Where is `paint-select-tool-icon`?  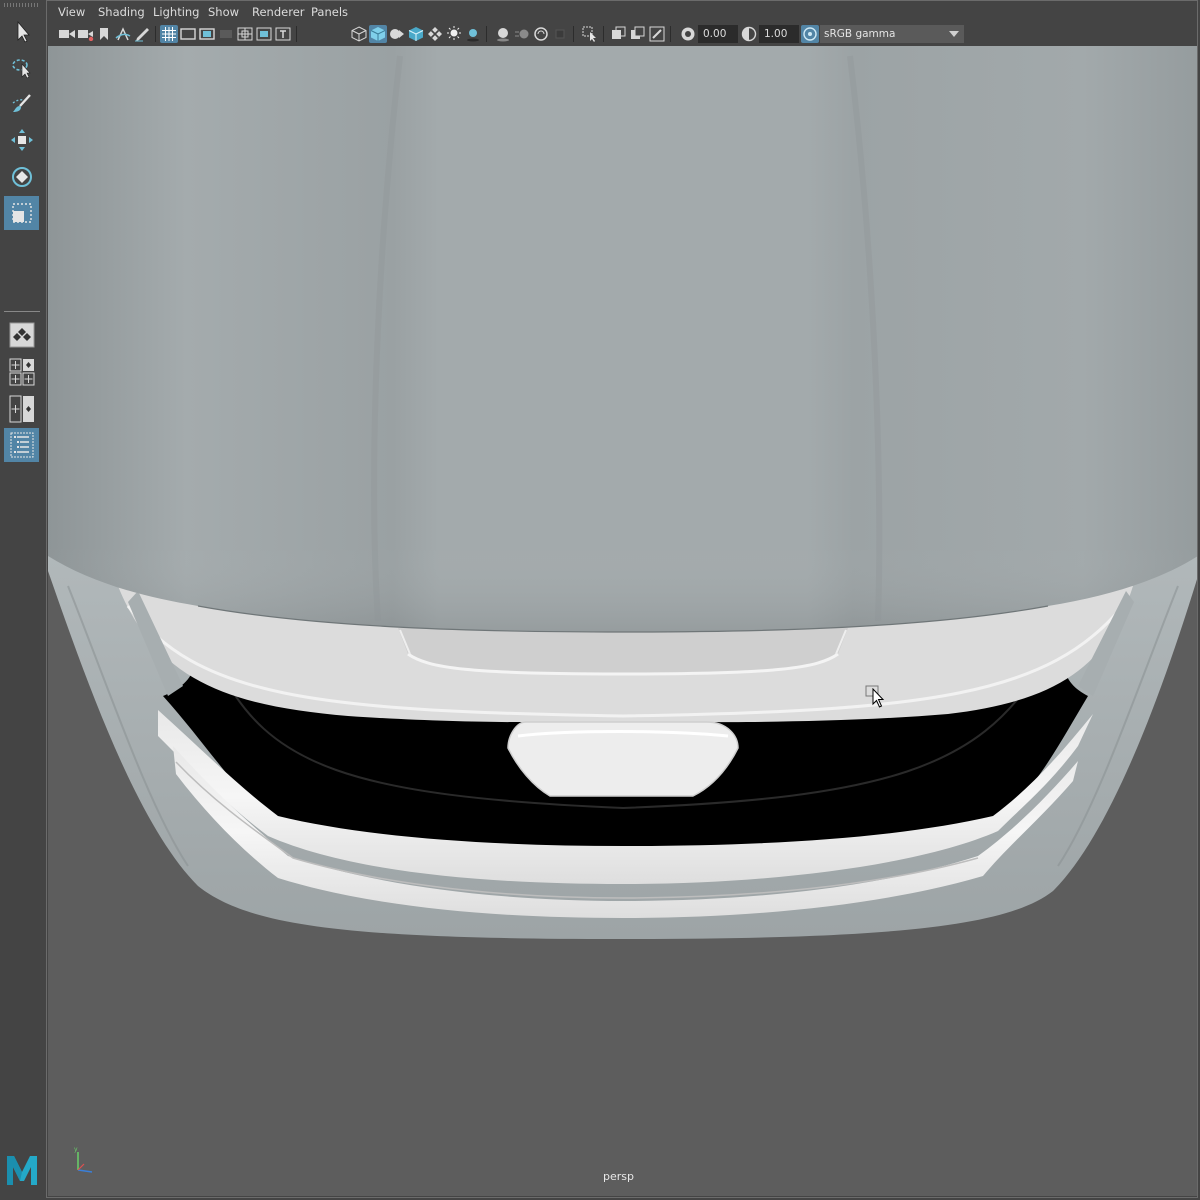
paint-select-tool-icon is located at coordinates (21, 104).